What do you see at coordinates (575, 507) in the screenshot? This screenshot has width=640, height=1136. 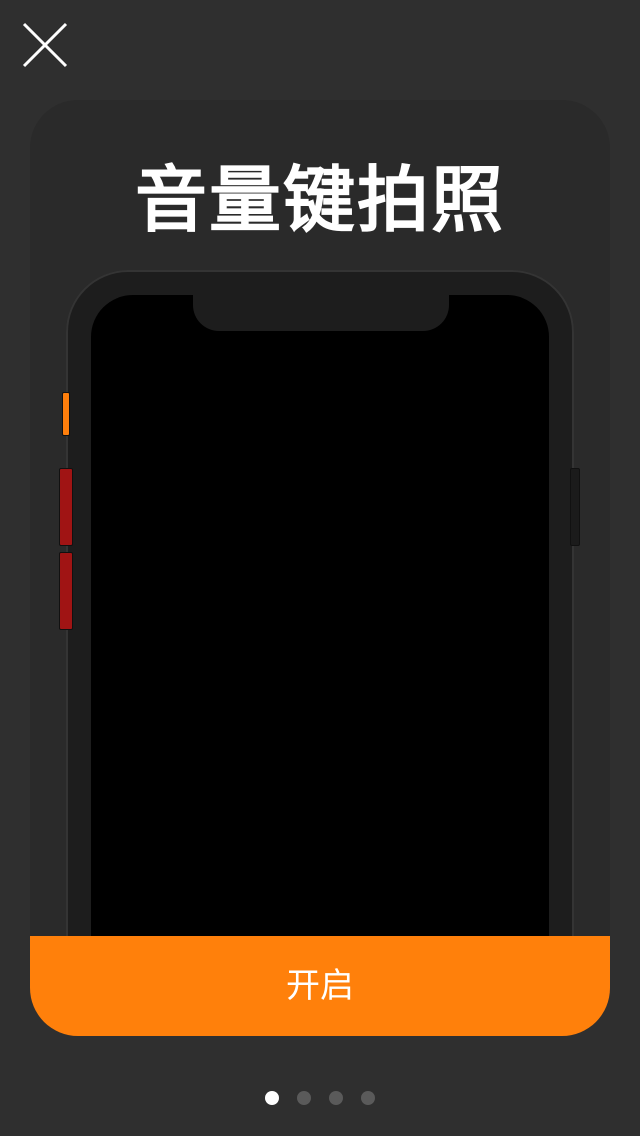 I see `power-button` at bounding box center [575, 507].